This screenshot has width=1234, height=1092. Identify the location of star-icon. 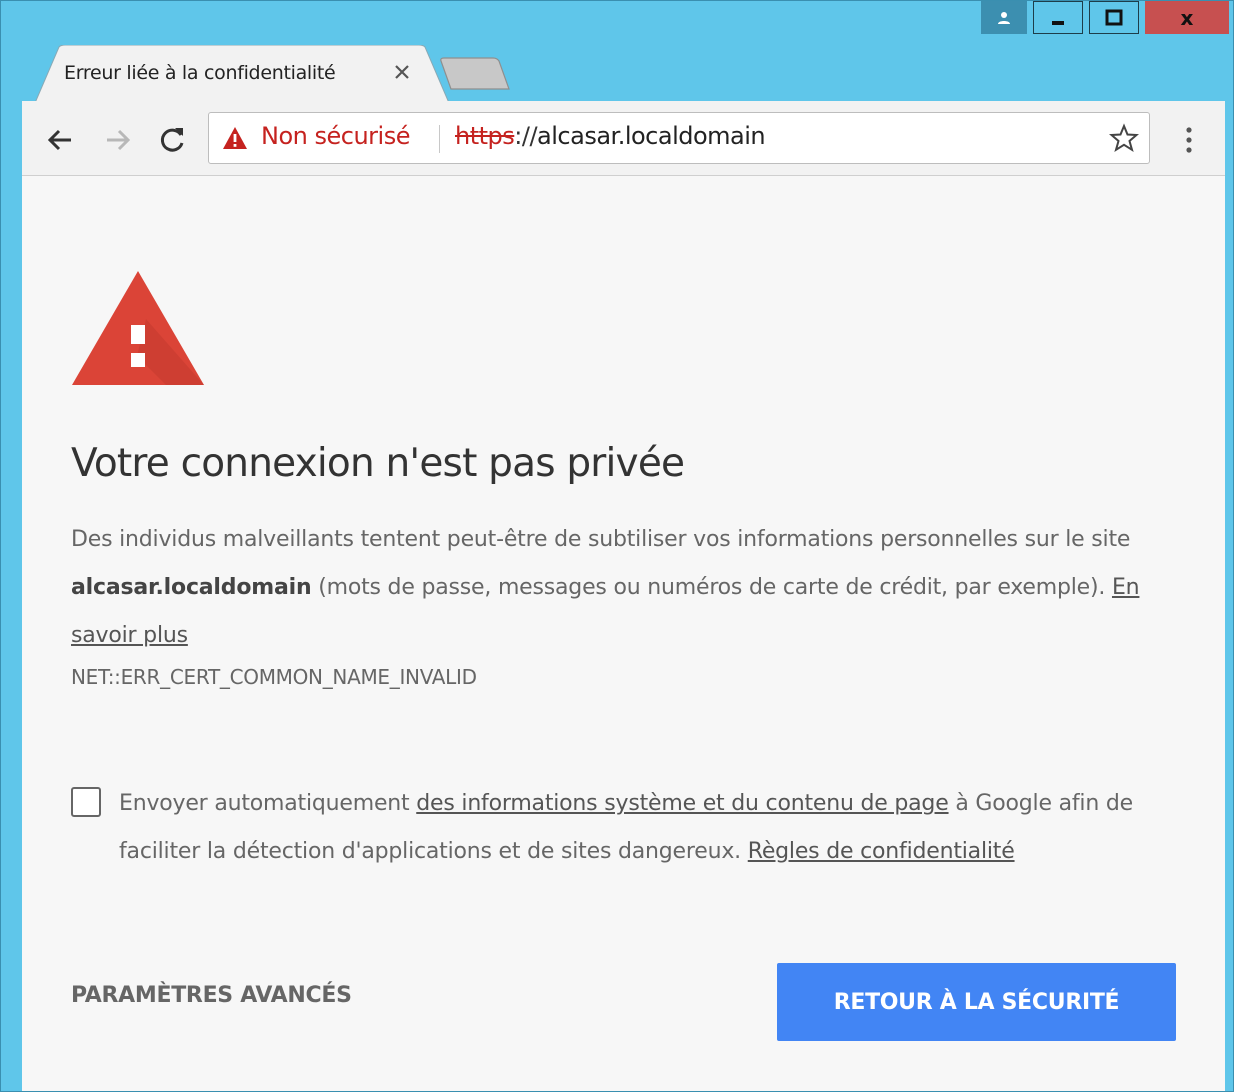
(1124, 138).